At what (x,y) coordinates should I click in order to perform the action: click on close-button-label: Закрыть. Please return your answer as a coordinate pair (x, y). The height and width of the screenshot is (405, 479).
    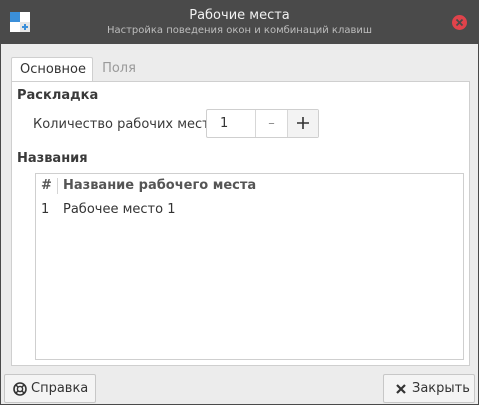
    Looking at the image, I should click on (441, 388).